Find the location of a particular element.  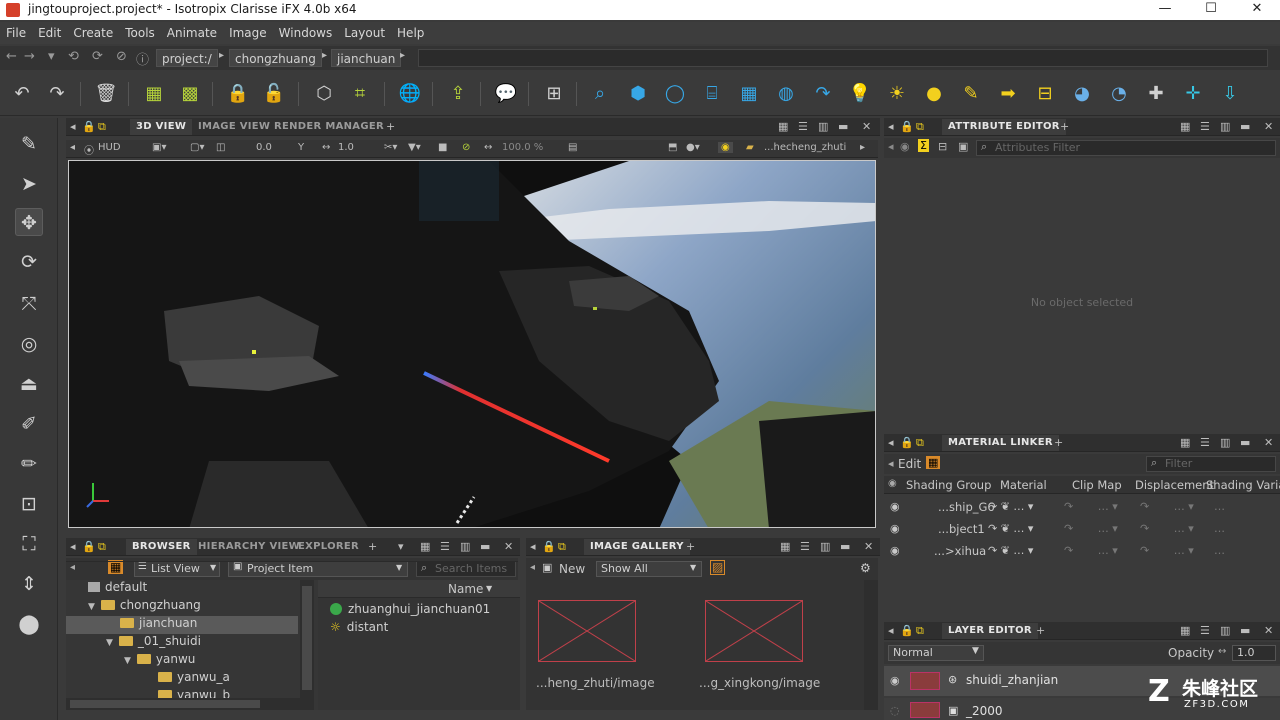

column-shading-variable: Shading Variab is located at coordinates (1243, 485).